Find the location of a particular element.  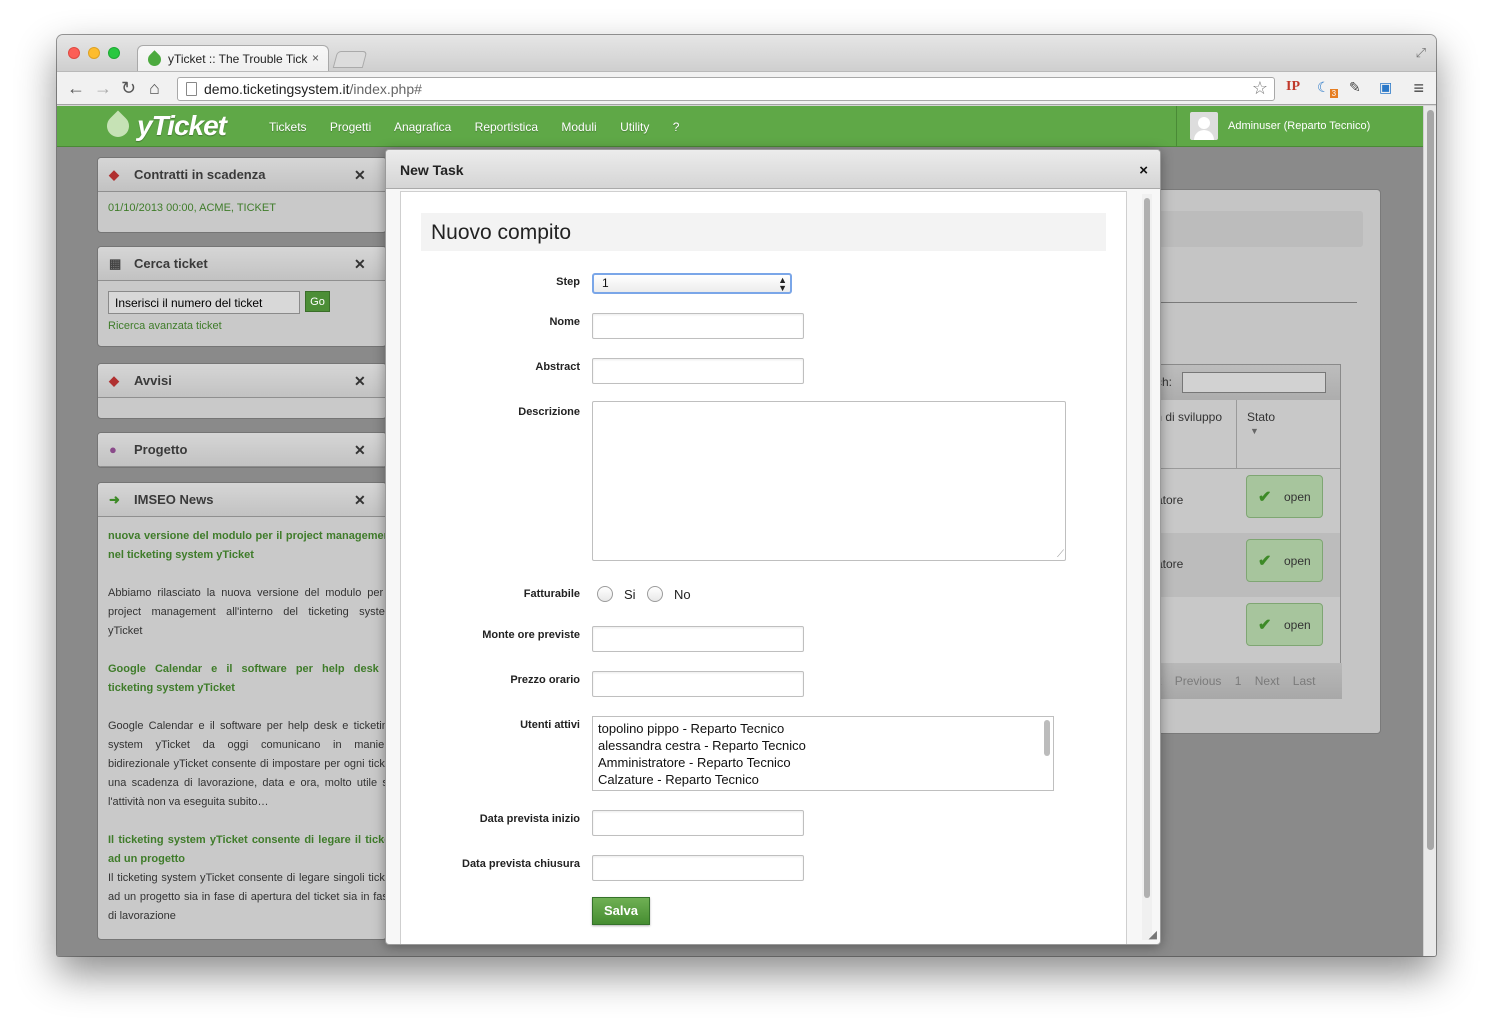

search-row: Go is located at coordinates (242, 302).